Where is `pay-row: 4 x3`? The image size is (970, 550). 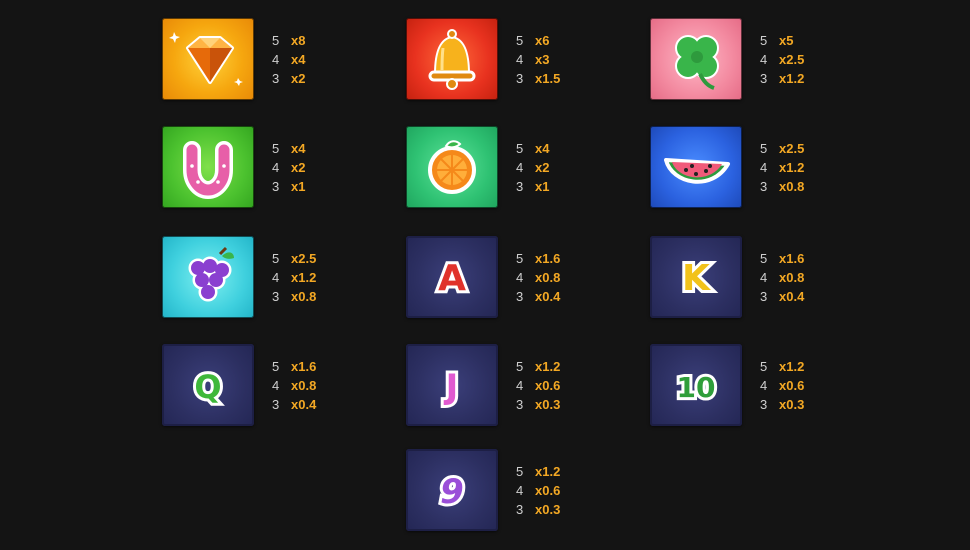 pay-row: 4 x3 is located at coordinates (533, 59).